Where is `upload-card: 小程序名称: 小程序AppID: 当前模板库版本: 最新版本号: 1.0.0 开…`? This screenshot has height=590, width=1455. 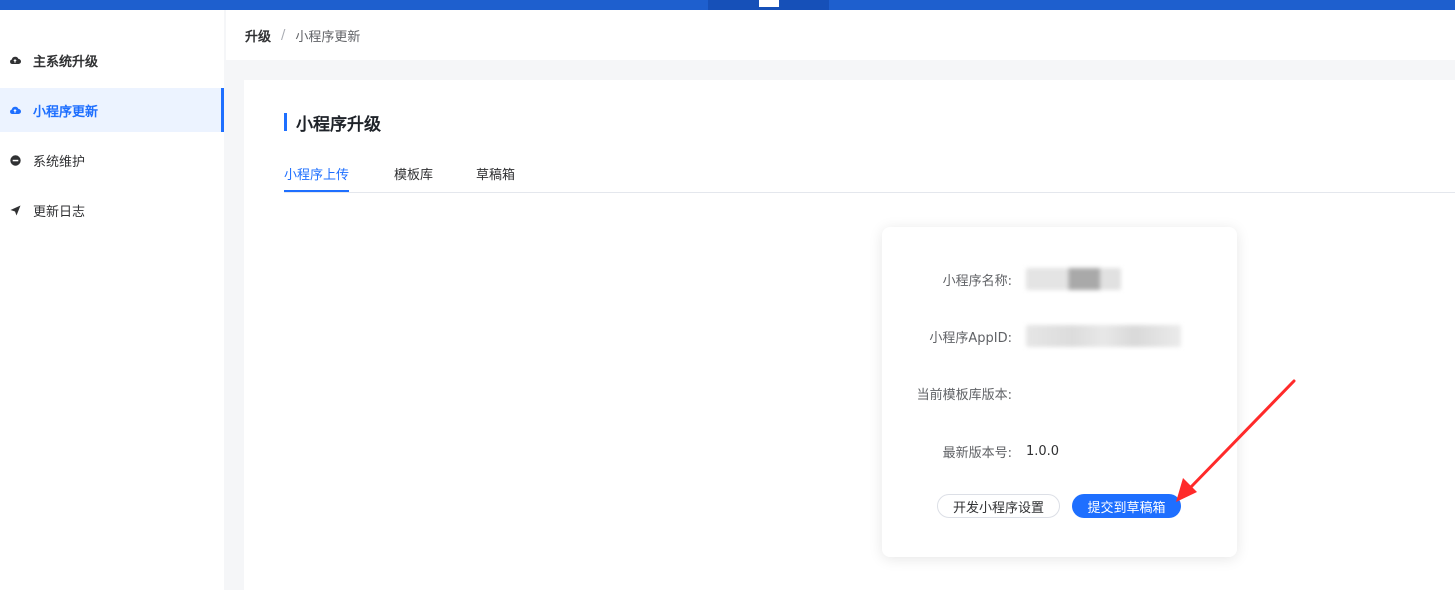 upload-card: 小程序名称: 小程序AppID: 当前模板库版本: 最新版本号: 1.0.0 开… is located at coordinates (1059, 392).